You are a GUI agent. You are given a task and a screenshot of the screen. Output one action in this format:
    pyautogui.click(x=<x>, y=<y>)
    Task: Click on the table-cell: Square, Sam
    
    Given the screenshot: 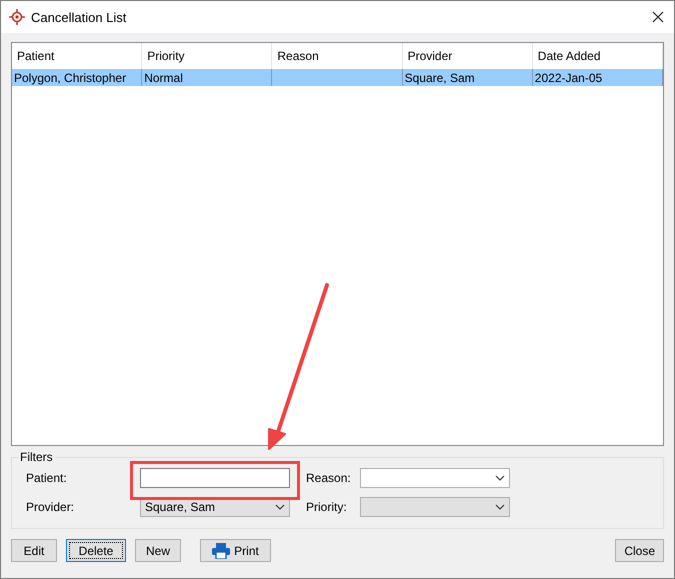 What is the action you would take?
    pyautogui.click(x=439, y=77)
    